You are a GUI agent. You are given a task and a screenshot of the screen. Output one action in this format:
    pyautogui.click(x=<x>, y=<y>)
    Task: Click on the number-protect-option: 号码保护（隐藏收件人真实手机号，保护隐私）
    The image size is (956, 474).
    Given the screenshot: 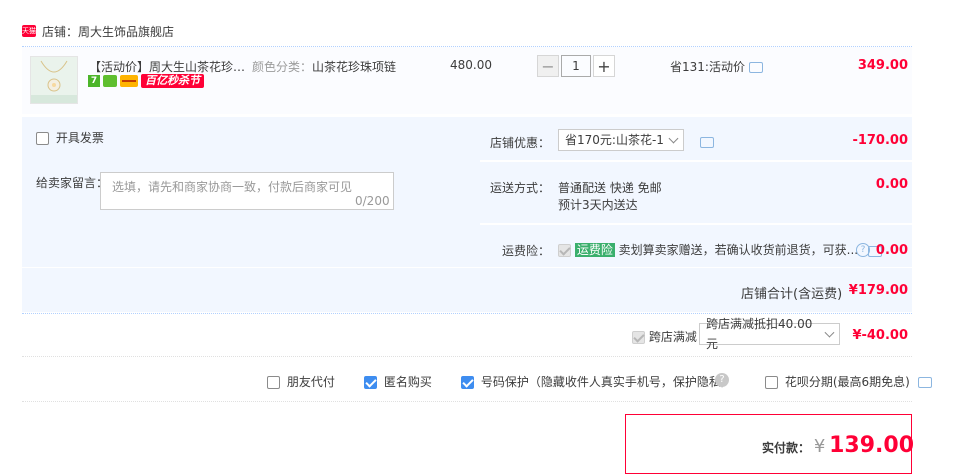 What is the action you would take?
    pyautogui.click(x=597, y=381)
    